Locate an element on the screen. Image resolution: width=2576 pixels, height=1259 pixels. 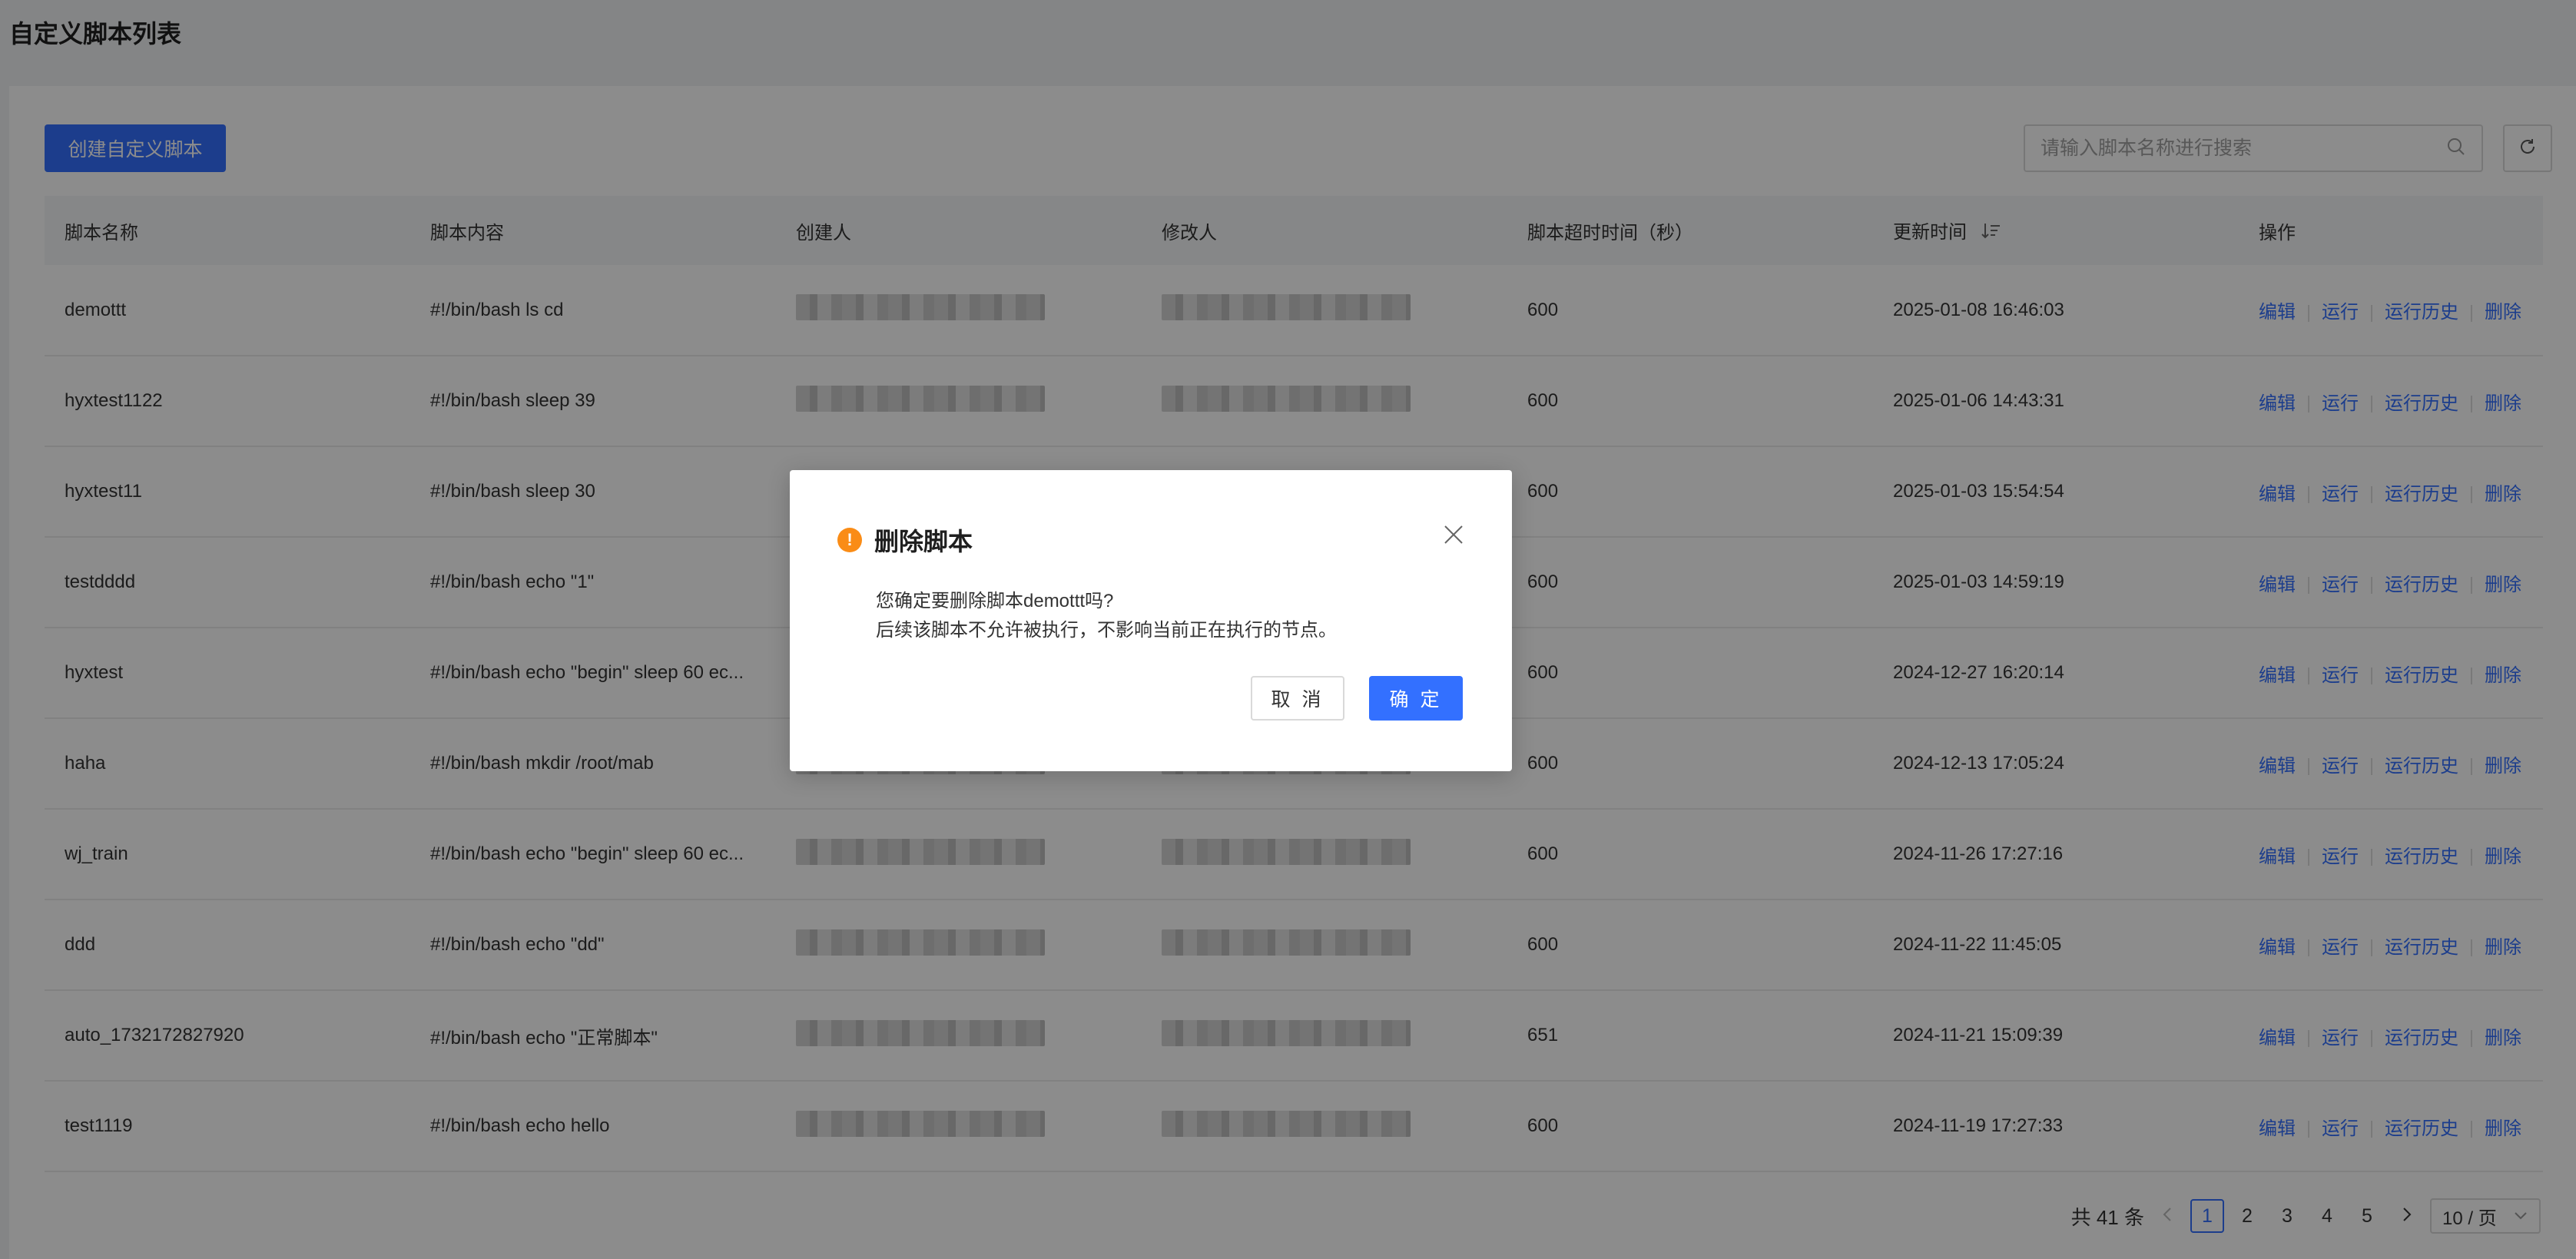
warning-icon: ! is located at coordinates (849, 540).